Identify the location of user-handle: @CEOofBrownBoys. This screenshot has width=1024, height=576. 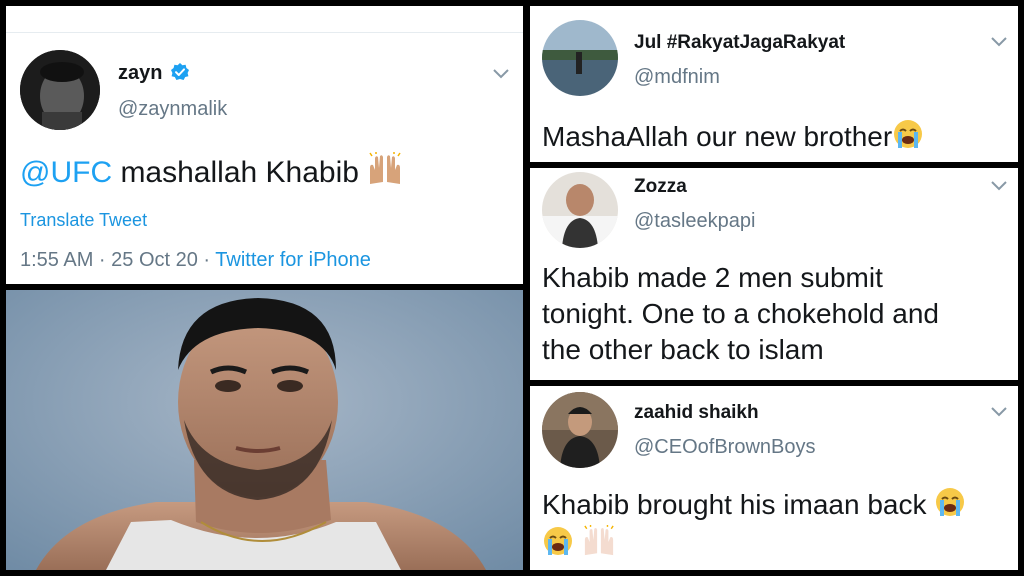
(724, 447).